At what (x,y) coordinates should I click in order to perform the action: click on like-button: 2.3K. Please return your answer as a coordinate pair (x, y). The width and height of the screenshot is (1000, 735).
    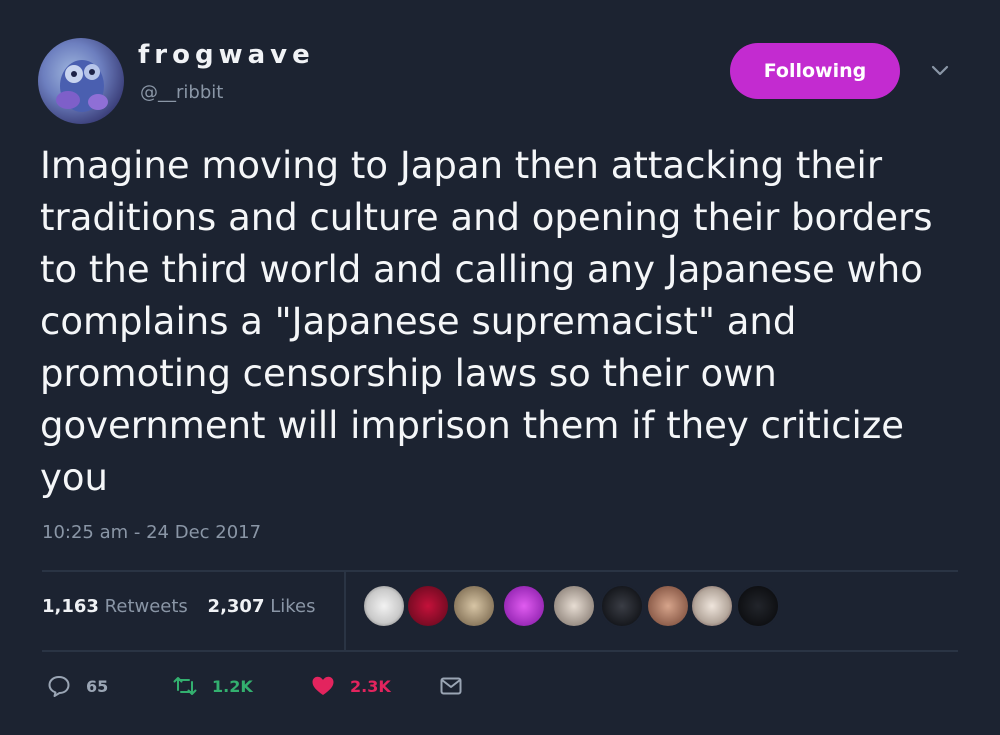
    Looking at the image, I should click on (350, 686).